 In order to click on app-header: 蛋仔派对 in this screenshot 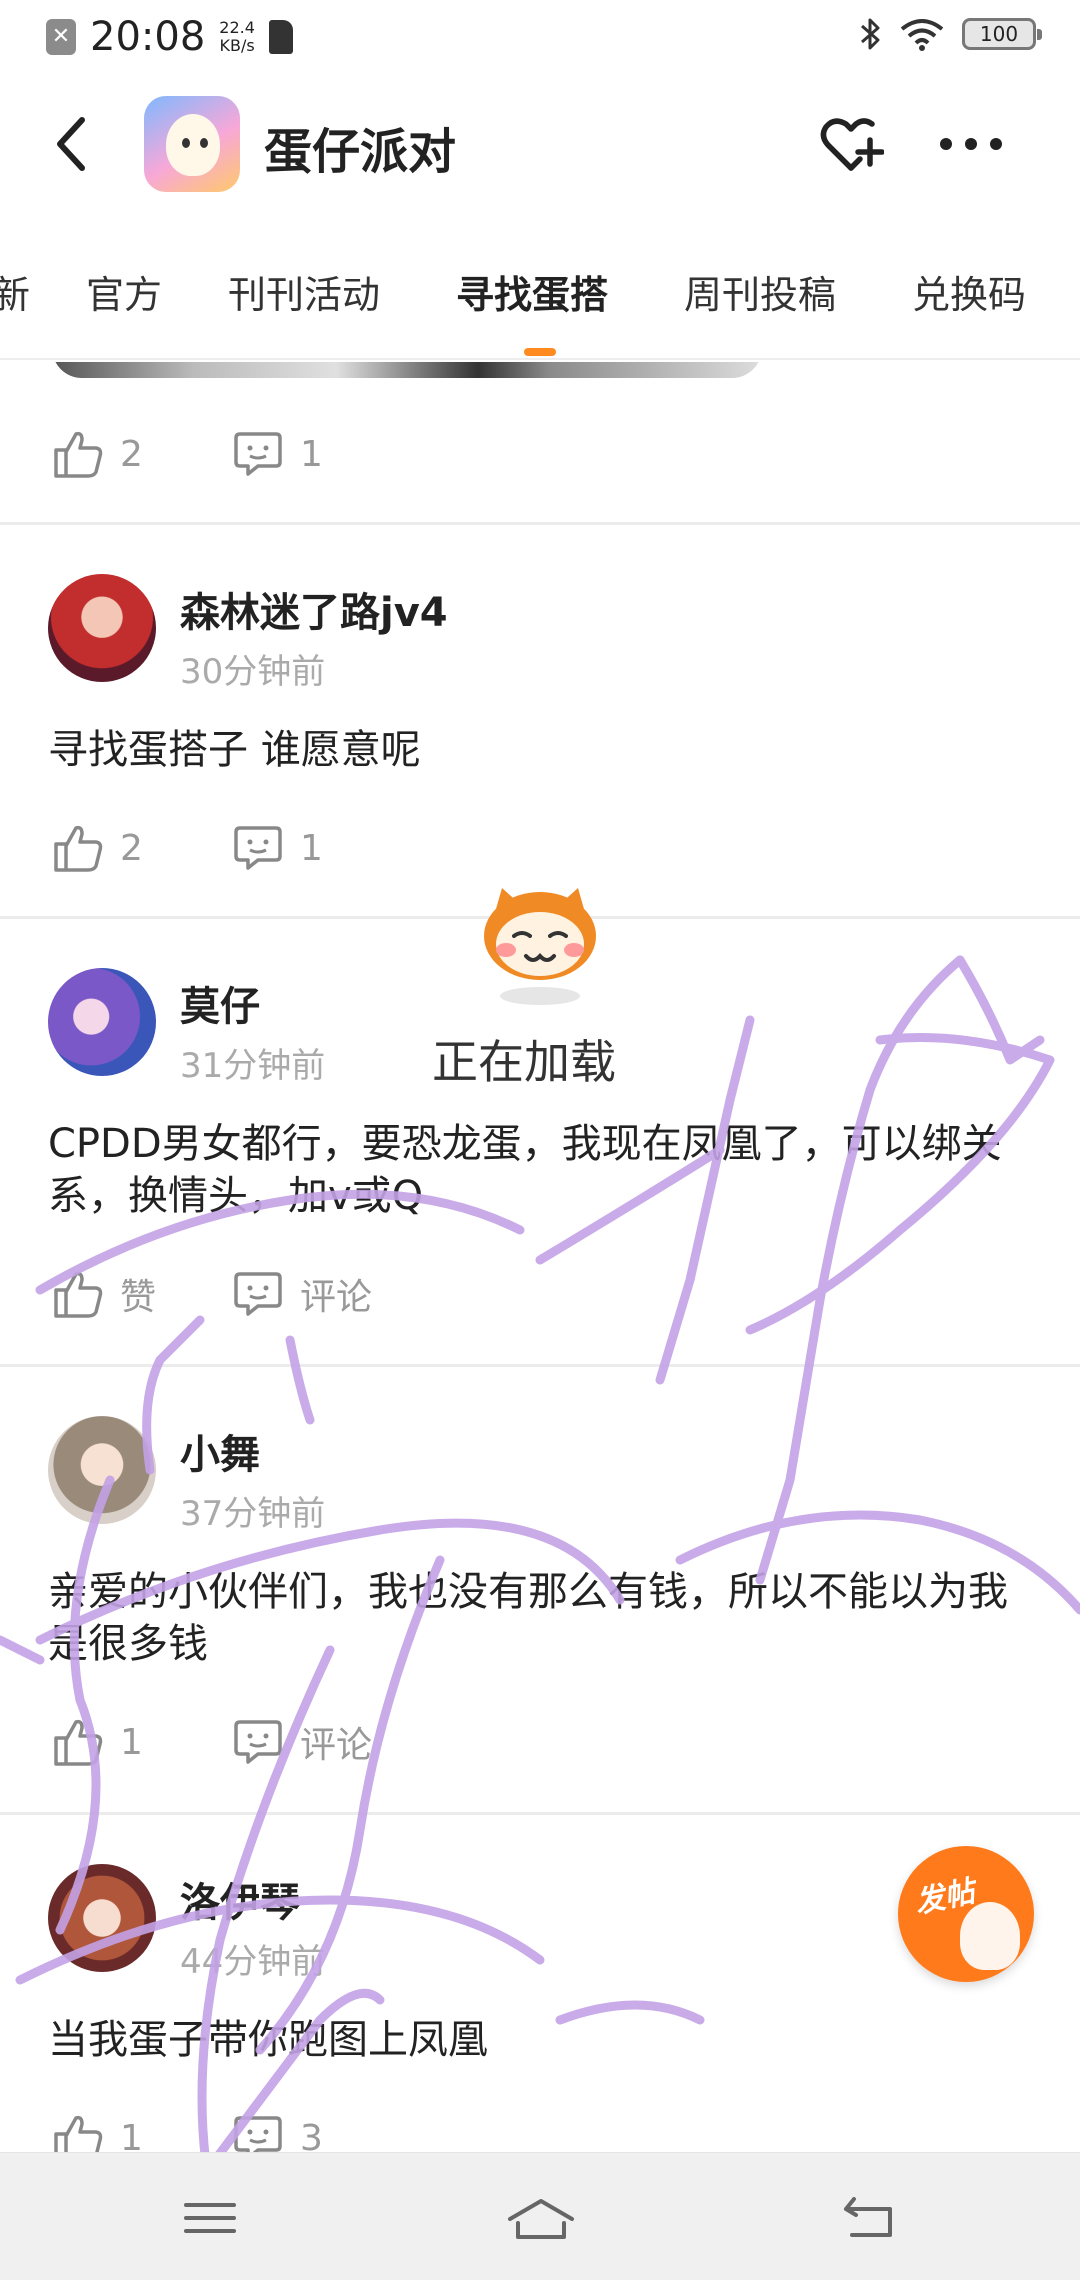, I will do `click(540, 145)`.